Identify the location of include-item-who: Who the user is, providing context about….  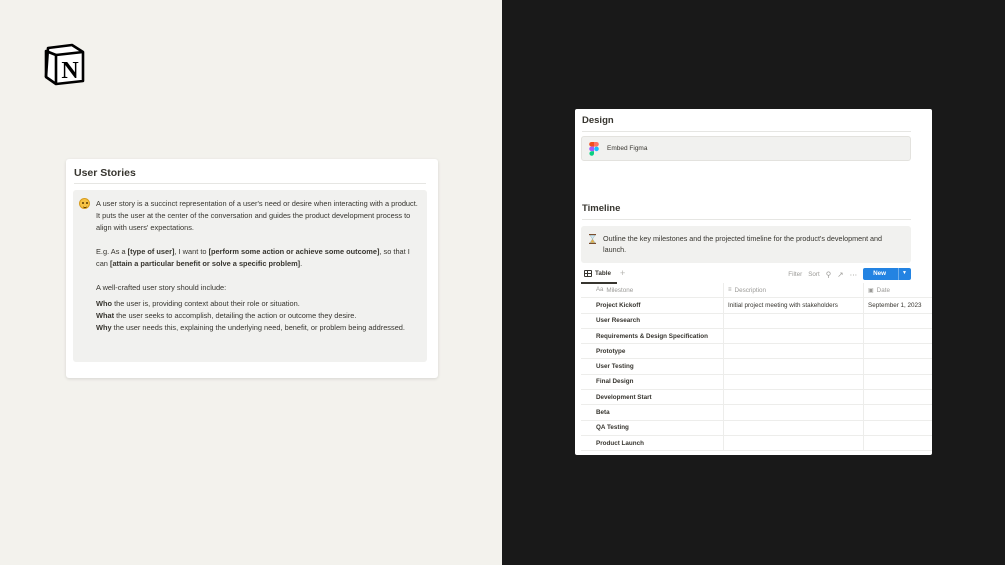
(258, 304).